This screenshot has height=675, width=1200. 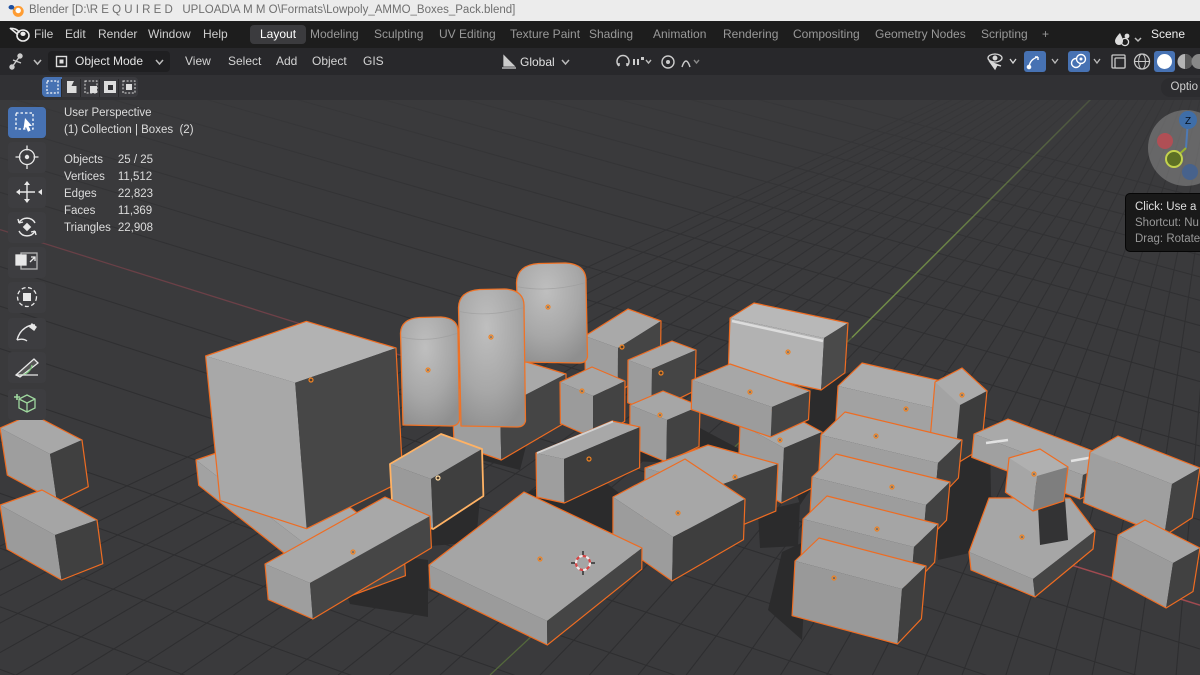 What do you see at coordinates (537, 62) in the screenshot?
I see `svg-text: Global` at bounding box center [537, 62].